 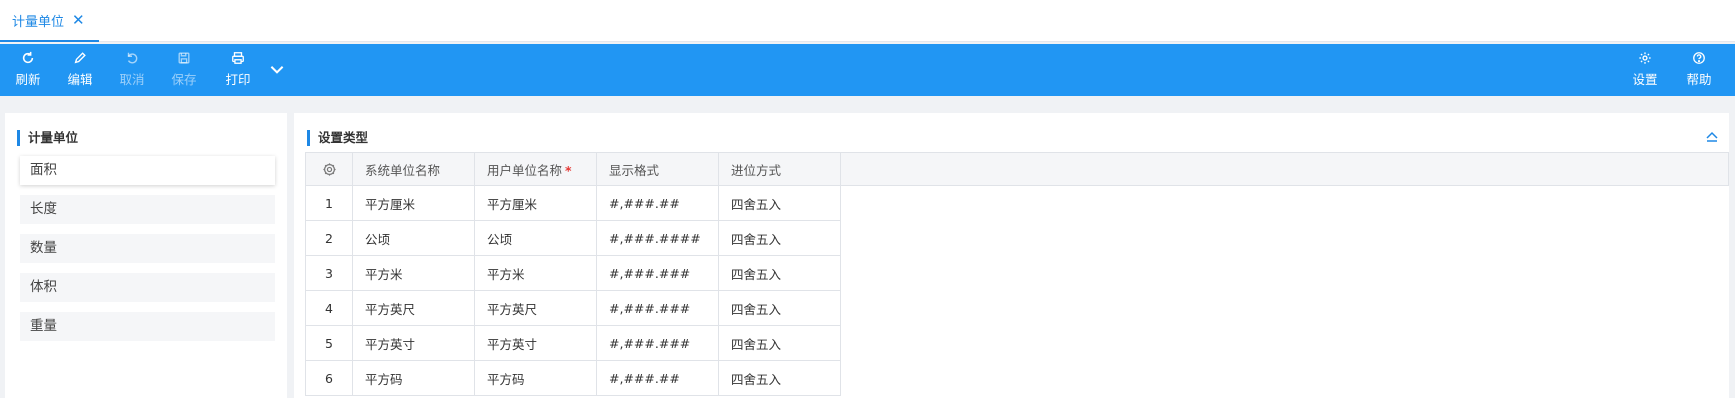 I want to click on settings-button: 设置, so click(x=1645, y=71).